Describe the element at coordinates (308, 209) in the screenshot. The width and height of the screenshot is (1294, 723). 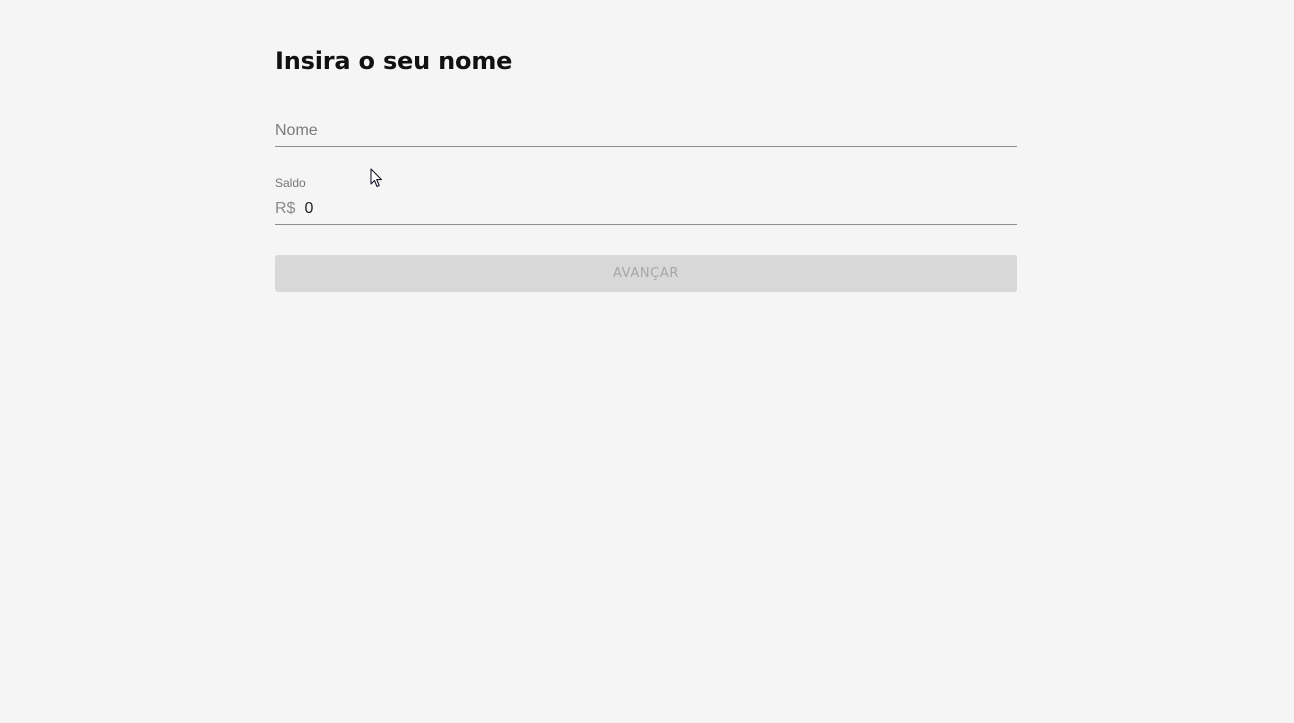
I see `balance-input: 0` at that location.